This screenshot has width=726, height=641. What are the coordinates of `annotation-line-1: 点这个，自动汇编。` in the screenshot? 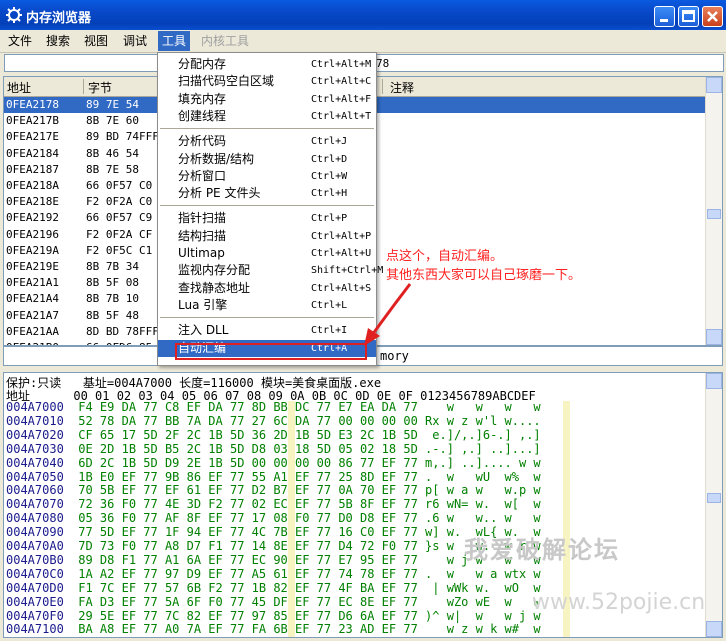 It's located at (445, 256).